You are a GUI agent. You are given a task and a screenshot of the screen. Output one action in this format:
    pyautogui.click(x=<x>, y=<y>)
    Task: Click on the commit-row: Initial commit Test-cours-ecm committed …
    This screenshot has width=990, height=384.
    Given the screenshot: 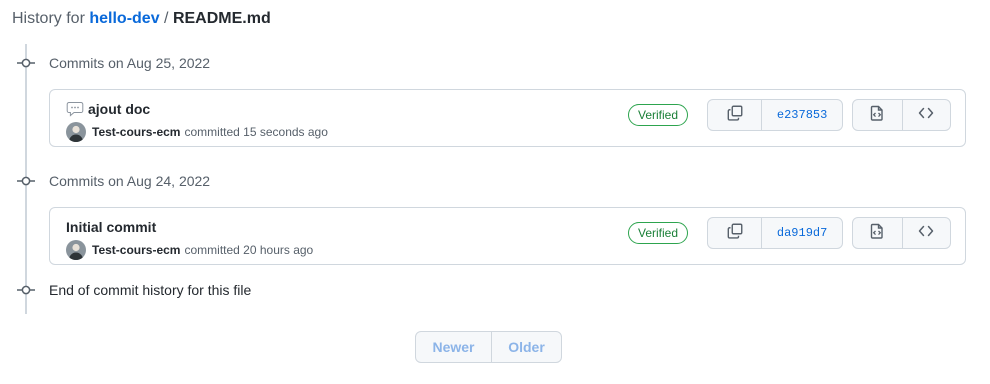 What is the action you would take?
    pyautogui.click(x=507, y=236)
    